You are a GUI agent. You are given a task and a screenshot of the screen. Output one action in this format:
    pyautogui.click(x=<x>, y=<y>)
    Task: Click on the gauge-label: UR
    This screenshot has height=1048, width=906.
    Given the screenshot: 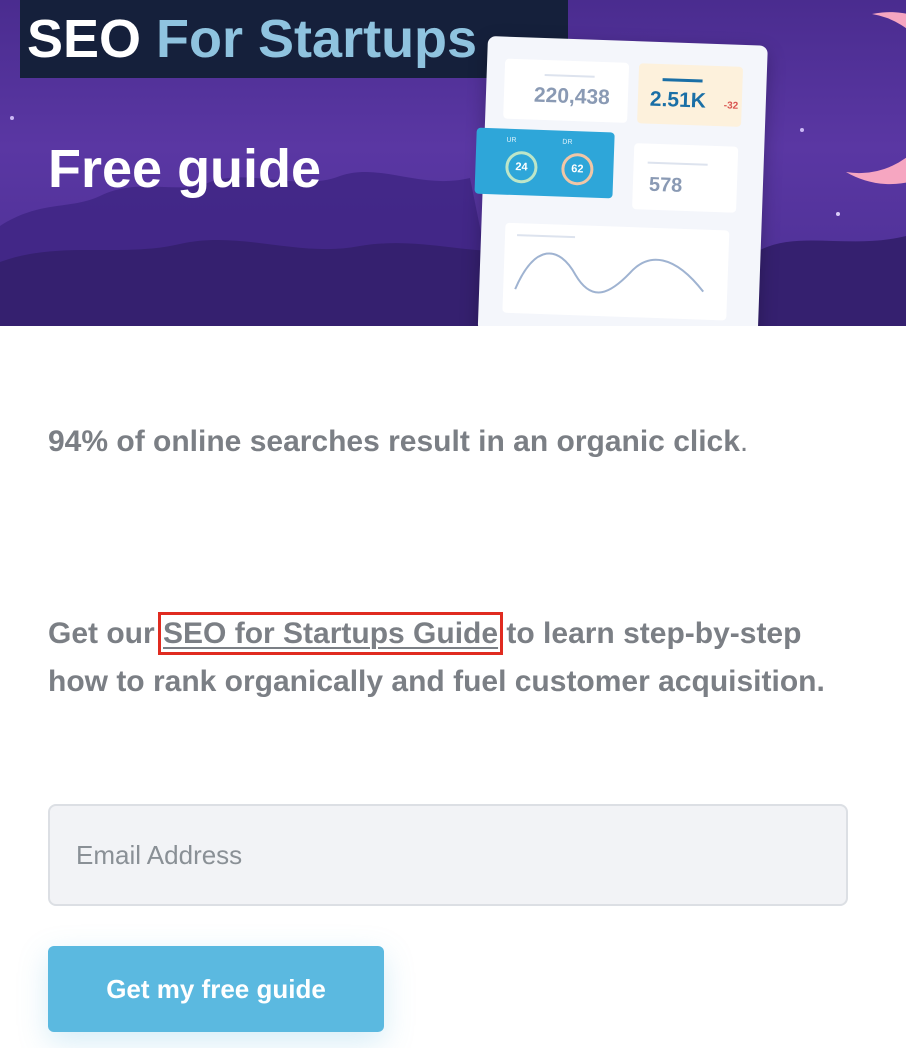 What is the action you would take?
    pyautogui.click(x=511, y=140)
    